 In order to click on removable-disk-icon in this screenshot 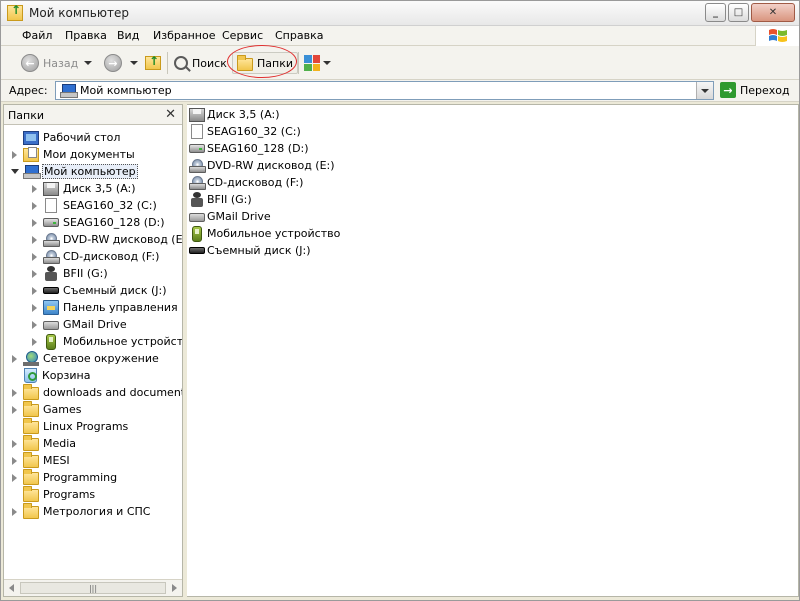, I will do `click(197, 250)`.